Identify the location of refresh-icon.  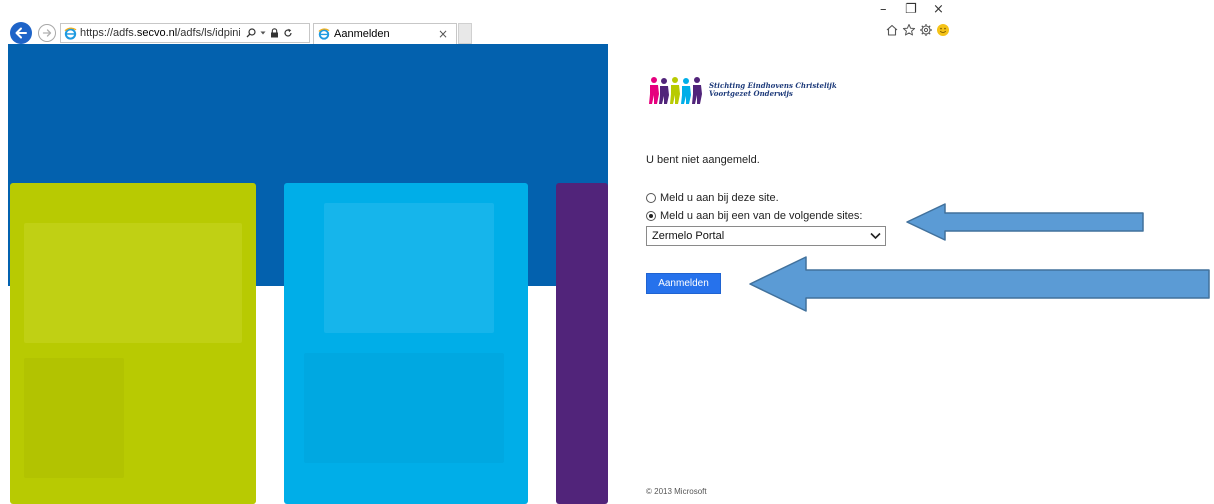
(288, 33).